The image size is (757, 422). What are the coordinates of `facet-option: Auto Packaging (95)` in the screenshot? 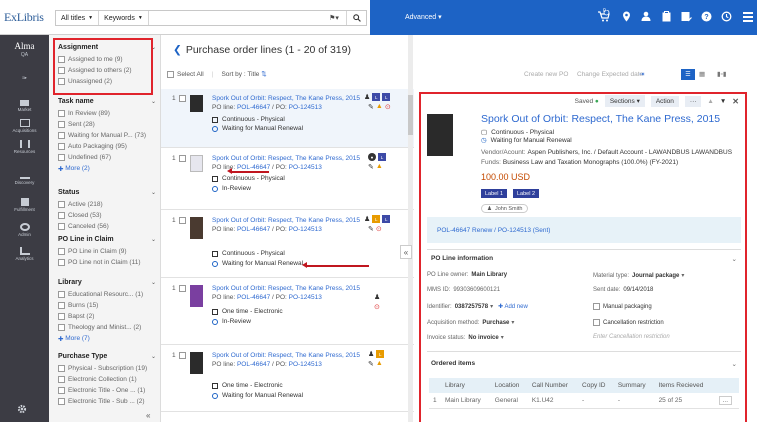 It's located at (107, 146).